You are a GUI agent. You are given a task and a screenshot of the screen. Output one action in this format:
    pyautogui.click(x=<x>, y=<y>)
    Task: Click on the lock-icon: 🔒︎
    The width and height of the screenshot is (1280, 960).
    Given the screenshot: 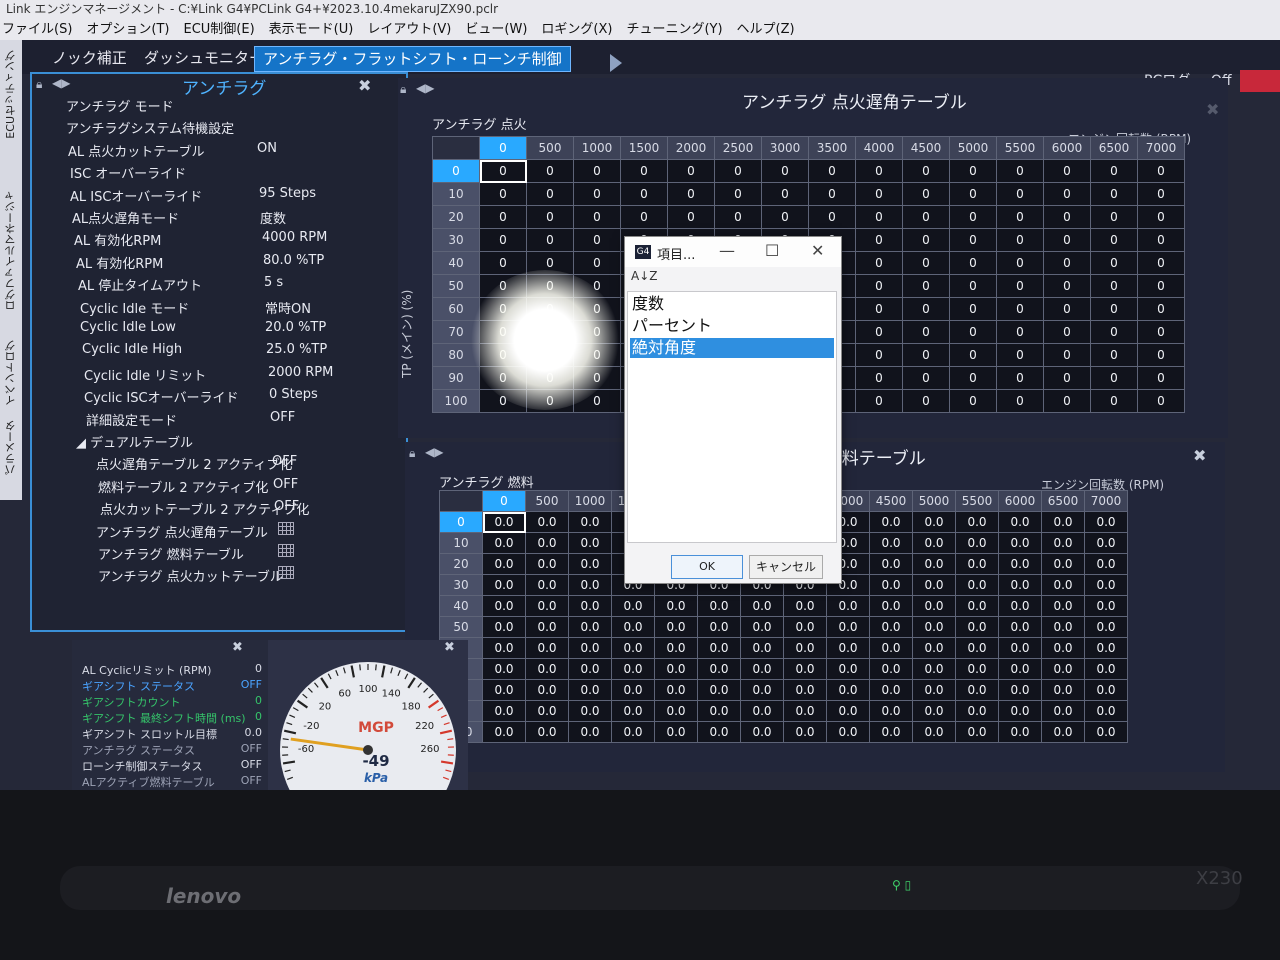 What is the action you would take?
    pyautogui.click(x=412, y=453)
    